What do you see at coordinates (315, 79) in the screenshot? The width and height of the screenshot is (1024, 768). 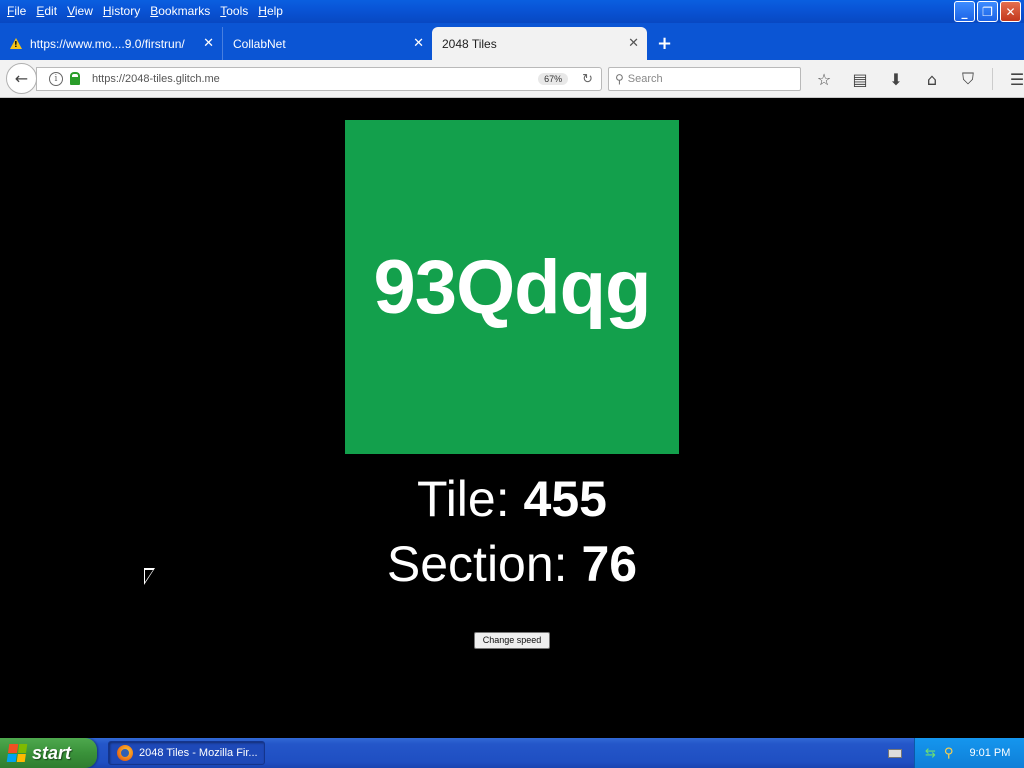 I see `url-text: https://2048-tiles.glitch.me` at bounding box center [315, 79].